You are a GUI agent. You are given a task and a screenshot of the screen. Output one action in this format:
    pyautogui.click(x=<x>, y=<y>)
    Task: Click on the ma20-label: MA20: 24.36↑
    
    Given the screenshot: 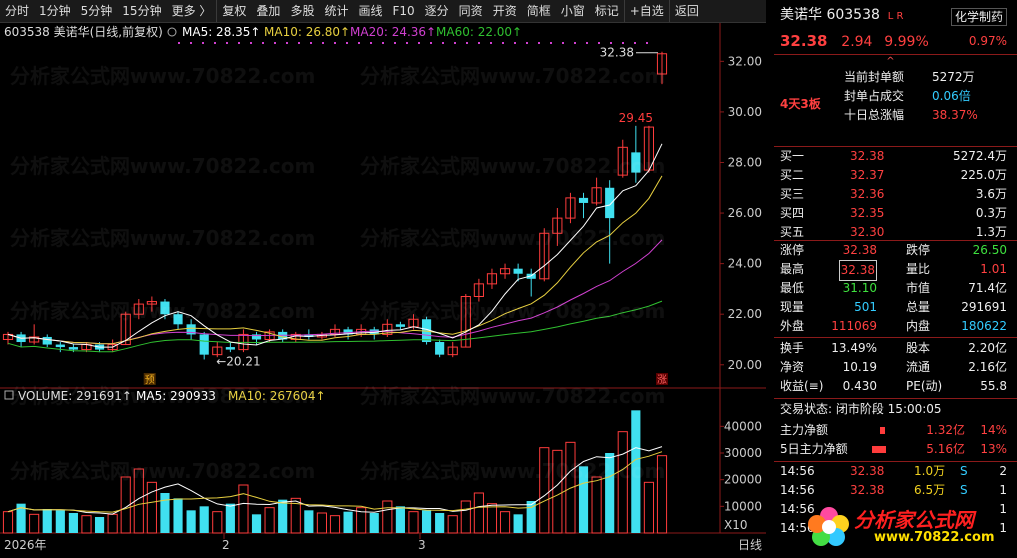 What is the action you would take?
    pyautogui.click(x=393, y=32)
    